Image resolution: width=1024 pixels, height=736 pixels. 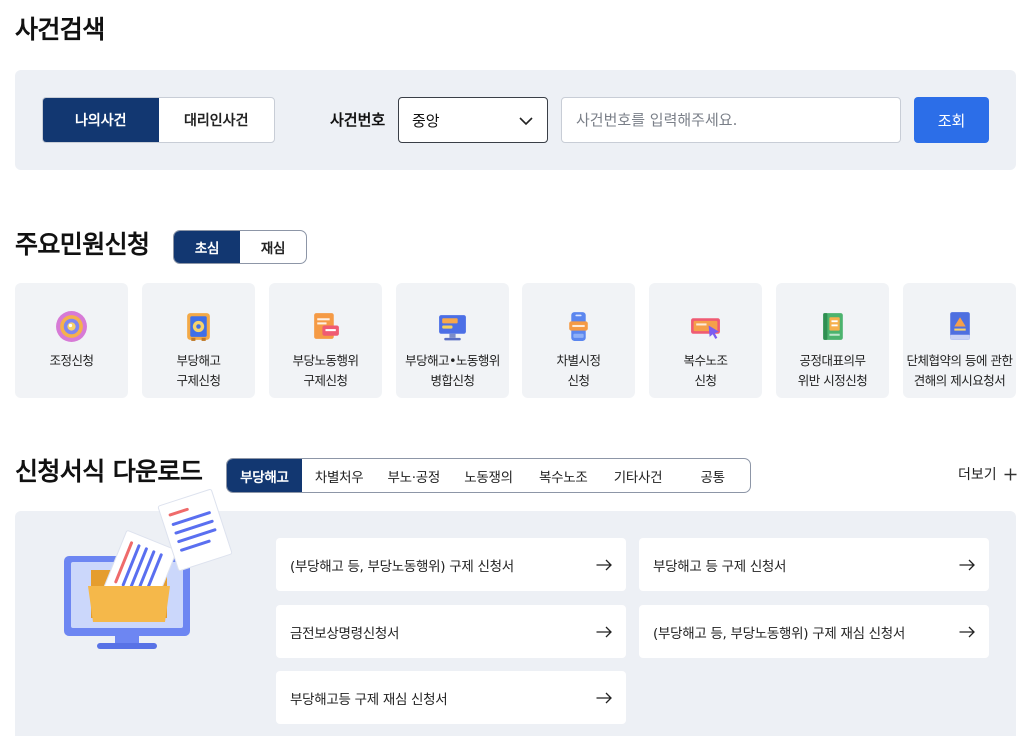 What do you see at coordinates (148, 569) in the screenshot?
I see `folder-documents-illustration-icon` at bounding box center [148, 569].